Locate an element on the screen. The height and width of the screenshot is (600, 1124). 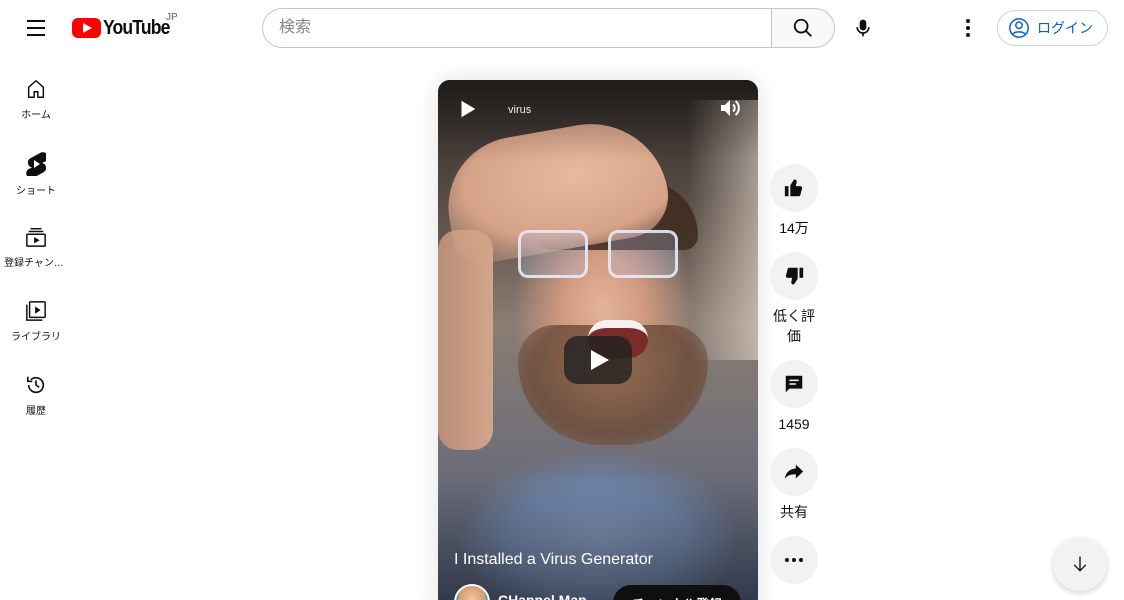
share-action: 共有 is located at coordinates (794, 485).